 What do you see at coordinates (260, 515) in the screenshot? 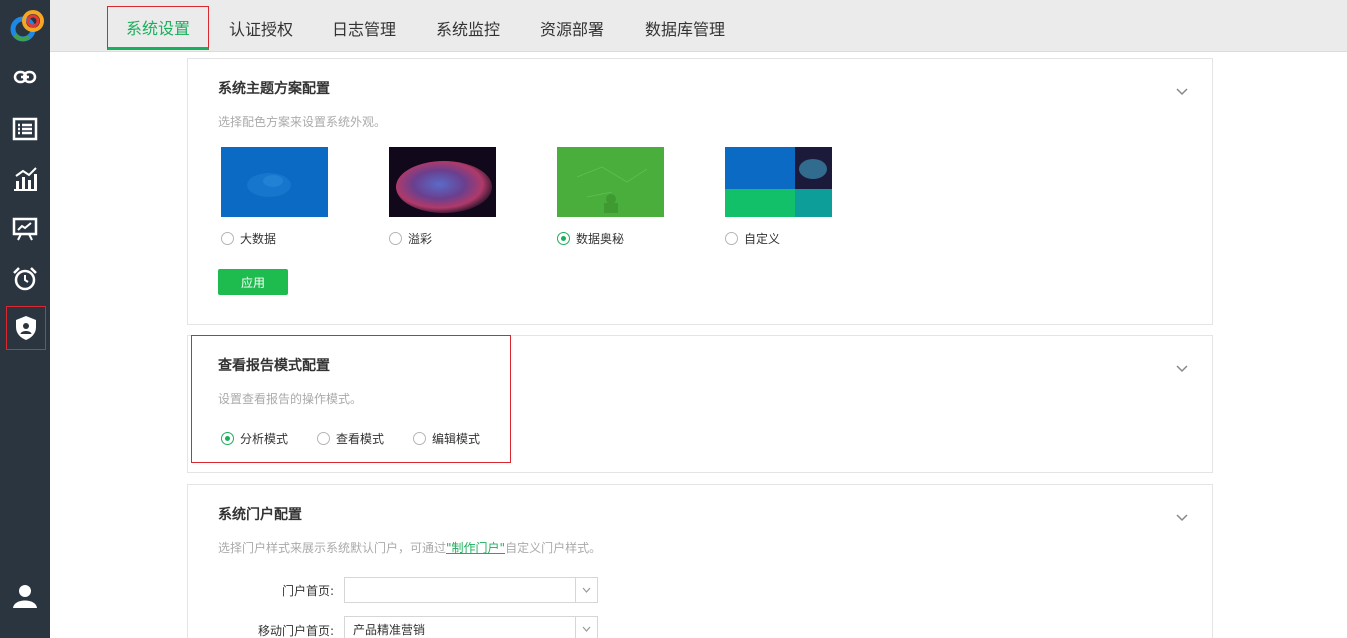
I see `panel-title: 系统门户配置` at bounding box center [260, 515].